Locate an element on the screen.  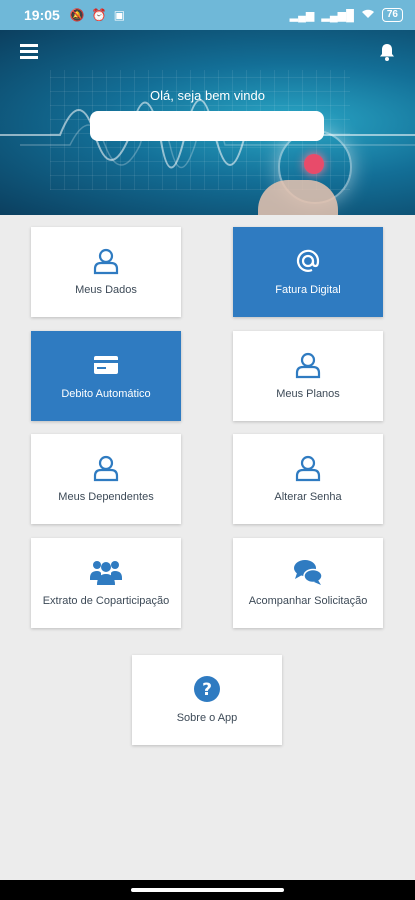
tile-label: Alterar Senha is located at coordinates (308, 497).